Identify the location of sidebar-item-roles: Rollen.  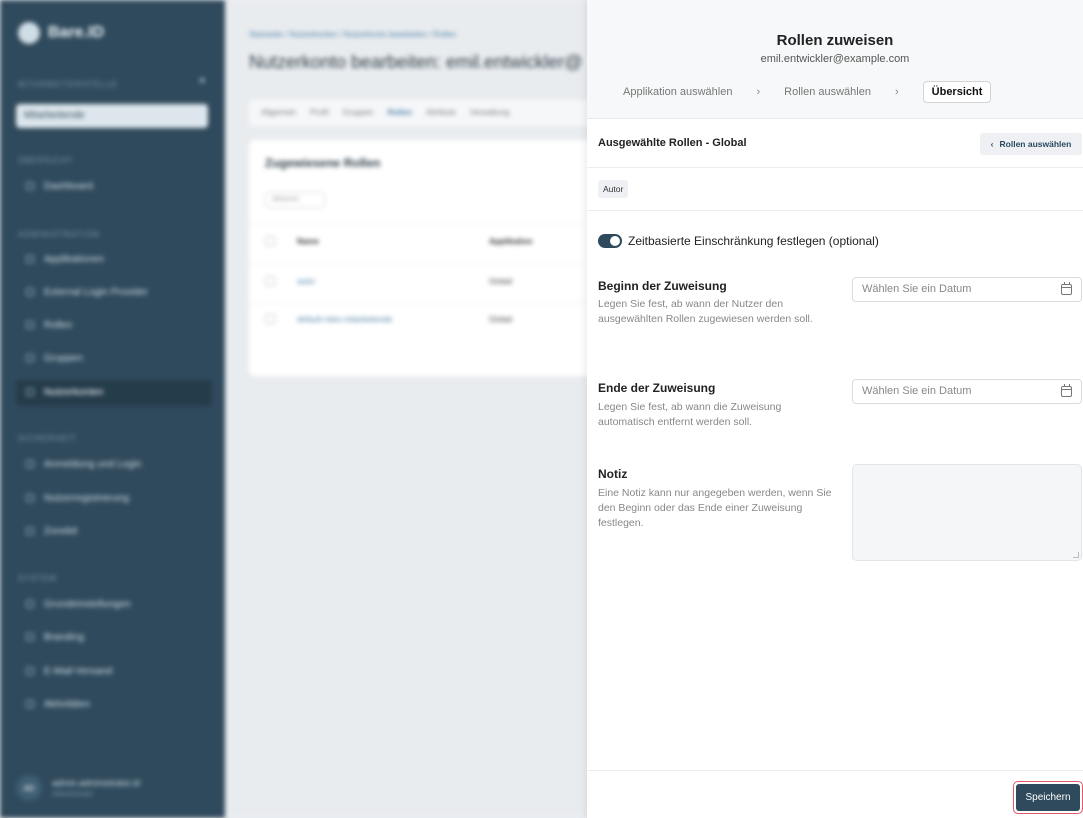
(114, 326).